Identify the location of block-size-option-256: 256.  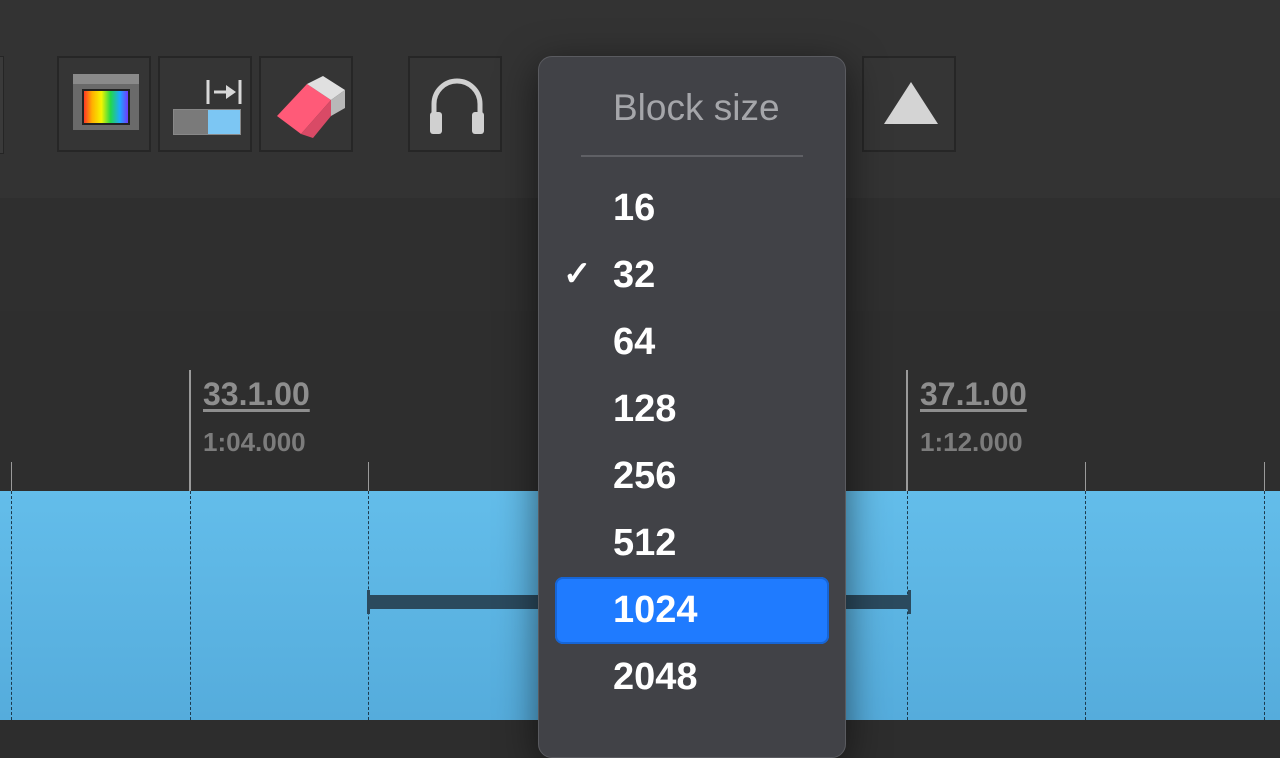
(692, 476).